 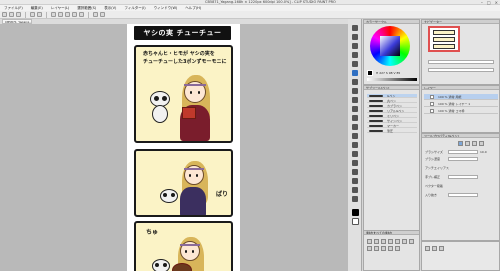 I want to click on eraser-tool-icon, so click(x=355, y=118).